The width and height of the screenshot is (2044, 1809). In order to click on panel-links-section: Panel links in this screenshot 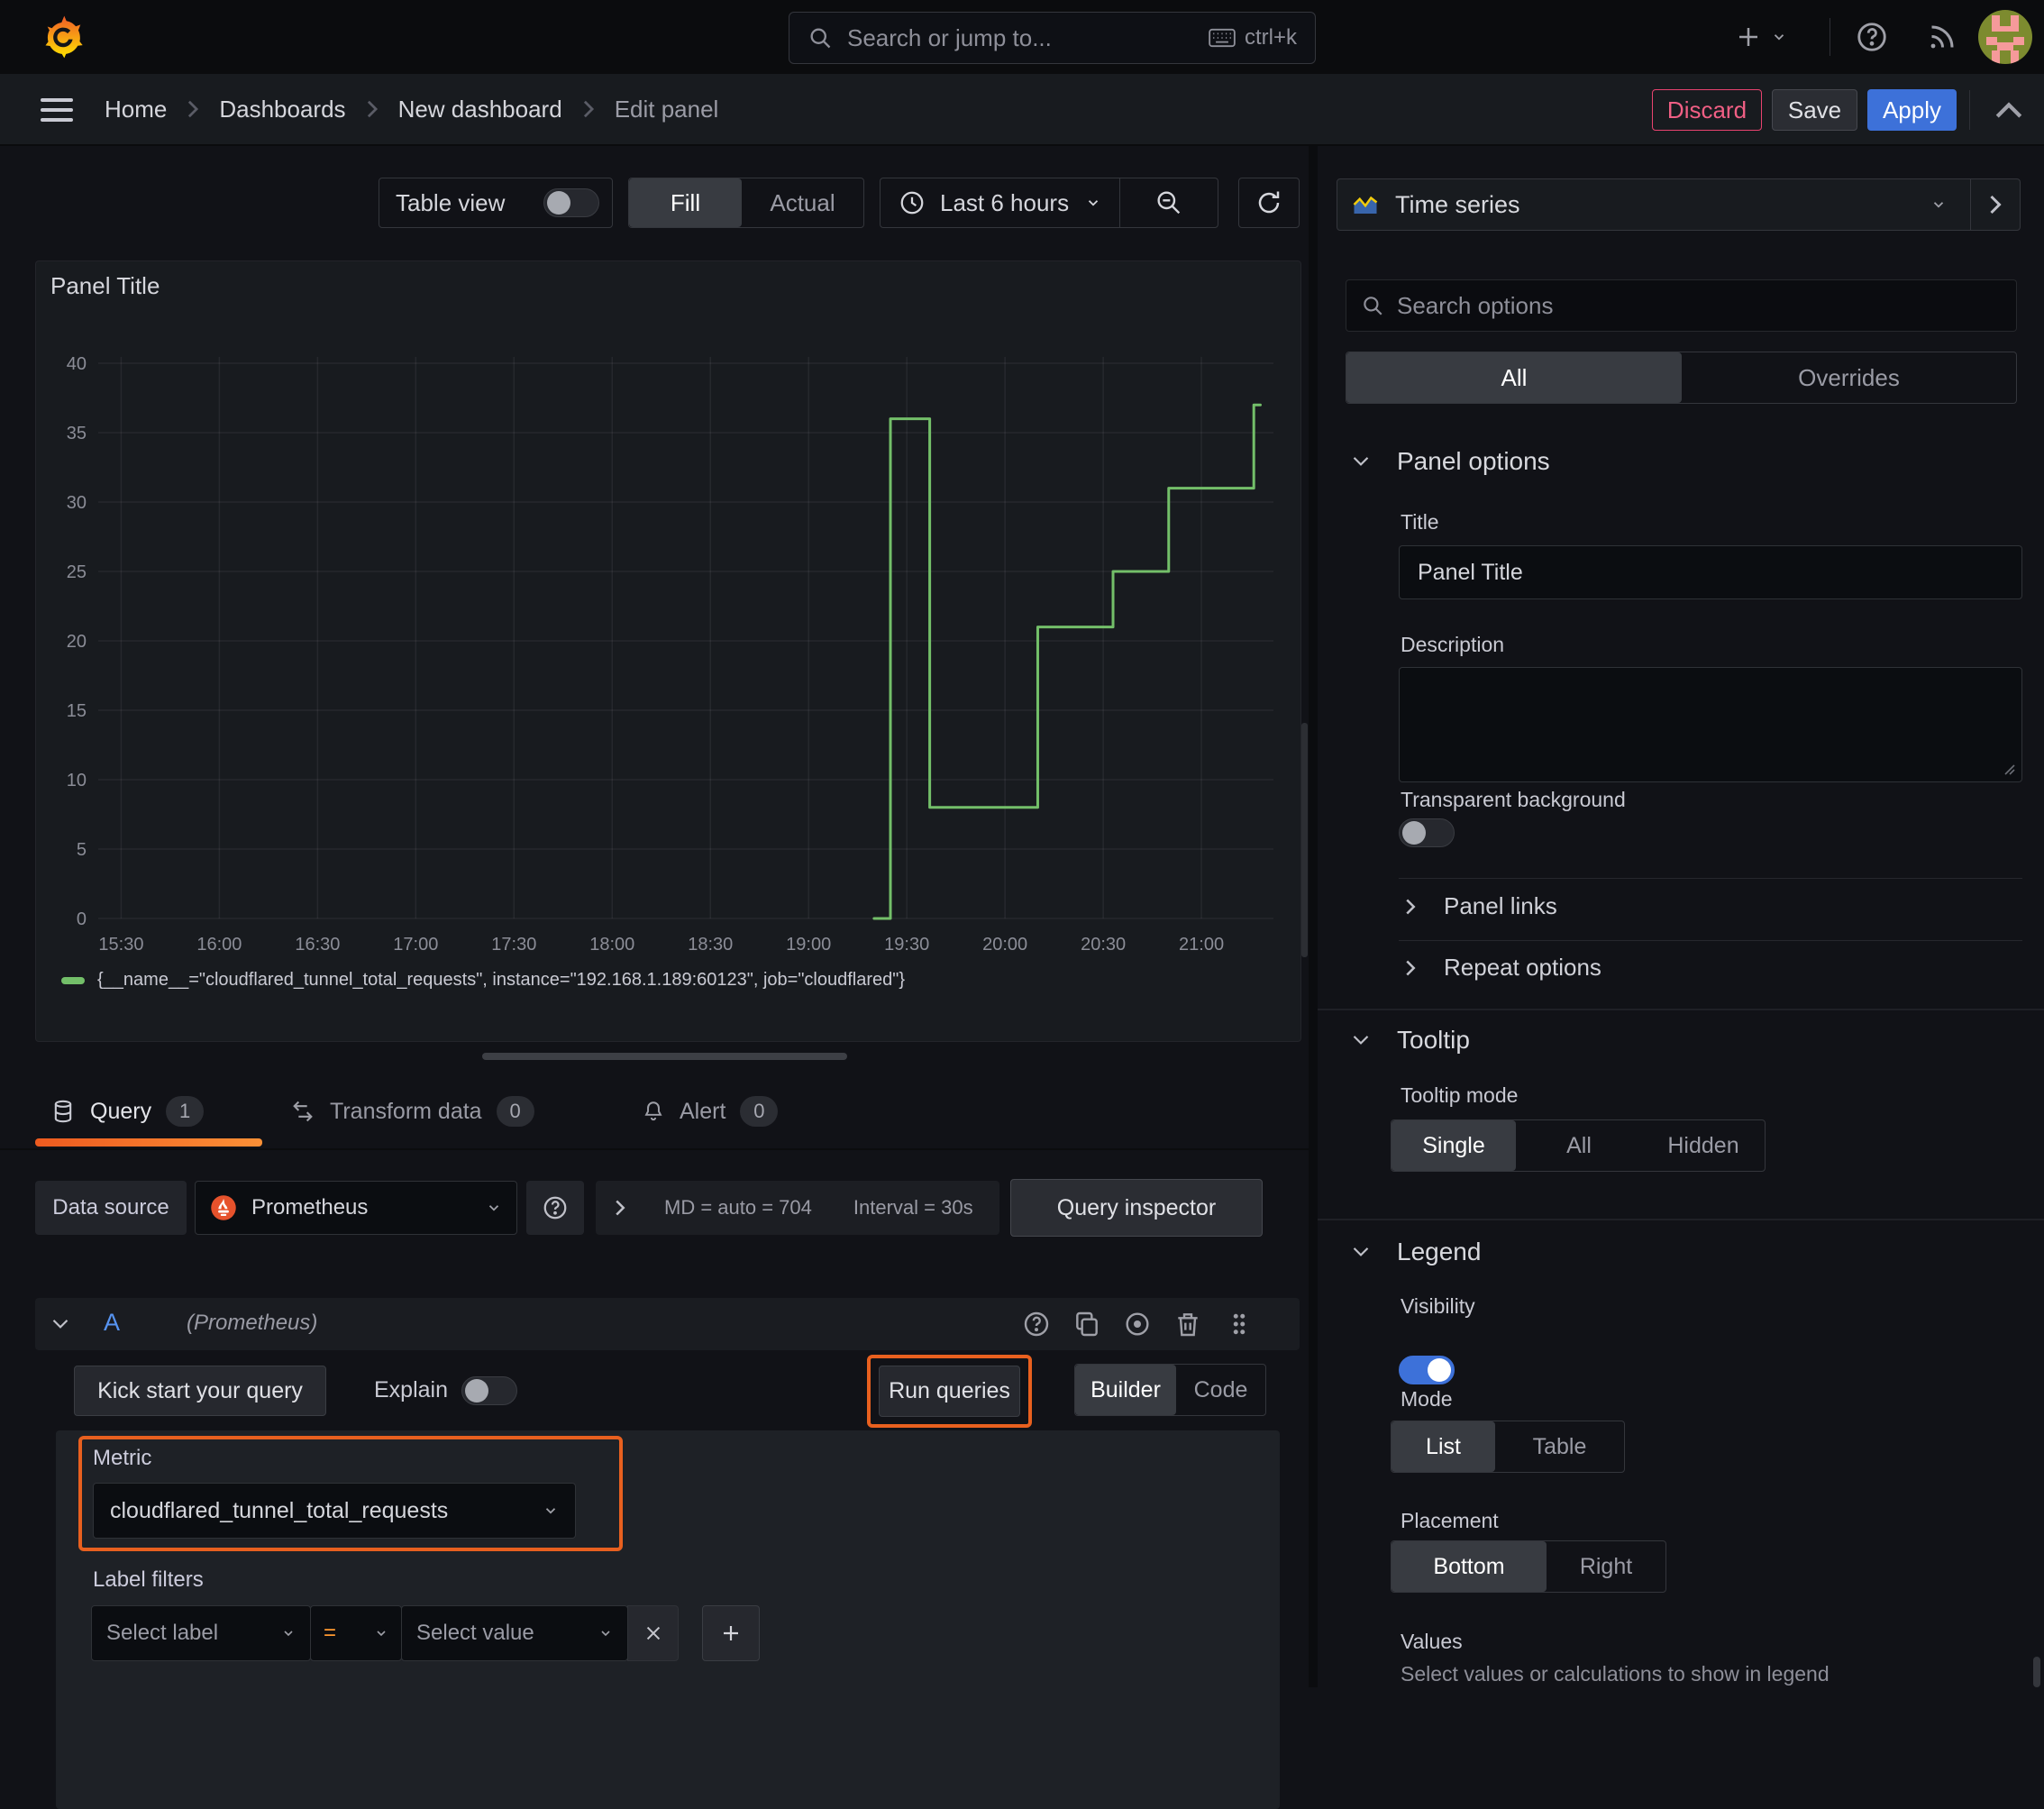, I will do `click(1480, 906)`.